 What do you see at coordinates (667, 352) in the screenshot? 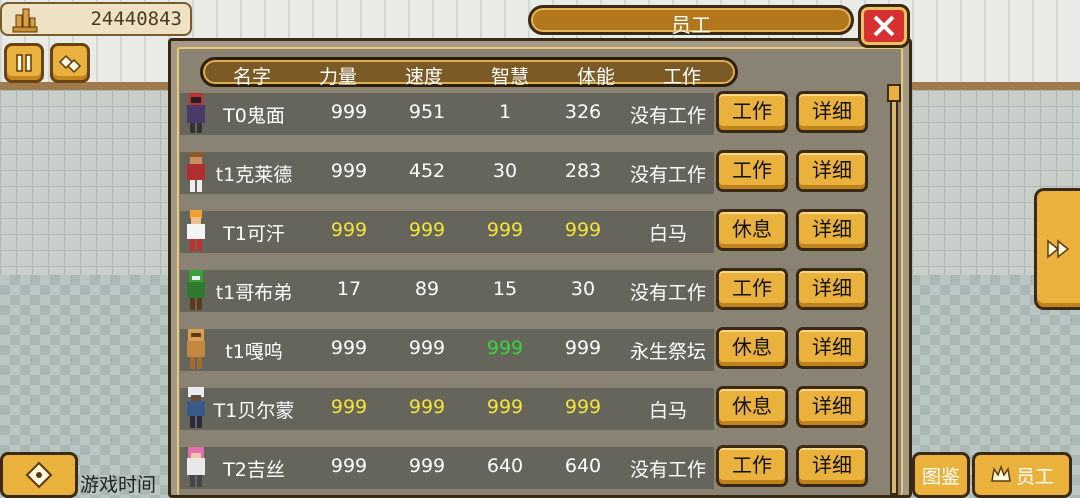
I see `employee-job: 永生祭坛` at bounding box center [667, 352].